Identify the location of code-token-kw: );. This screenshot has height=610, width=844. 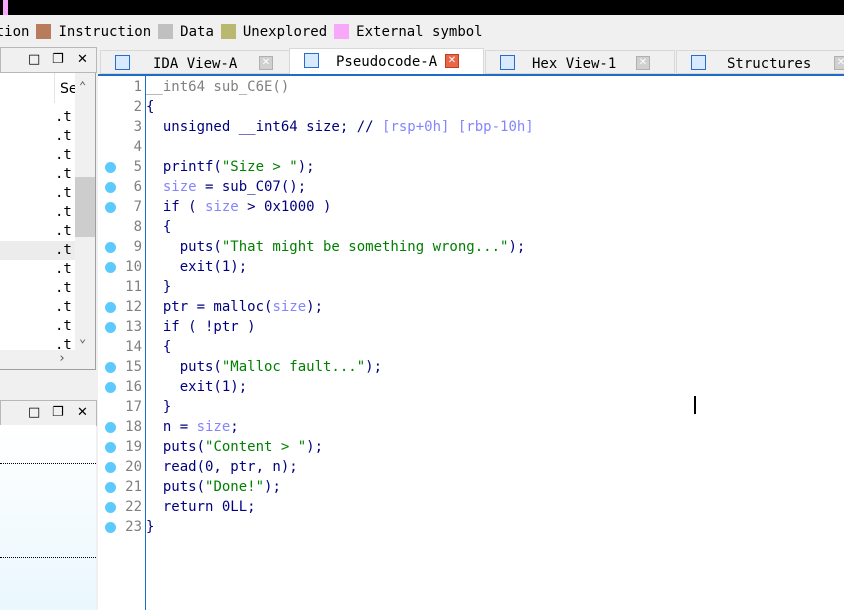
(306, 167).